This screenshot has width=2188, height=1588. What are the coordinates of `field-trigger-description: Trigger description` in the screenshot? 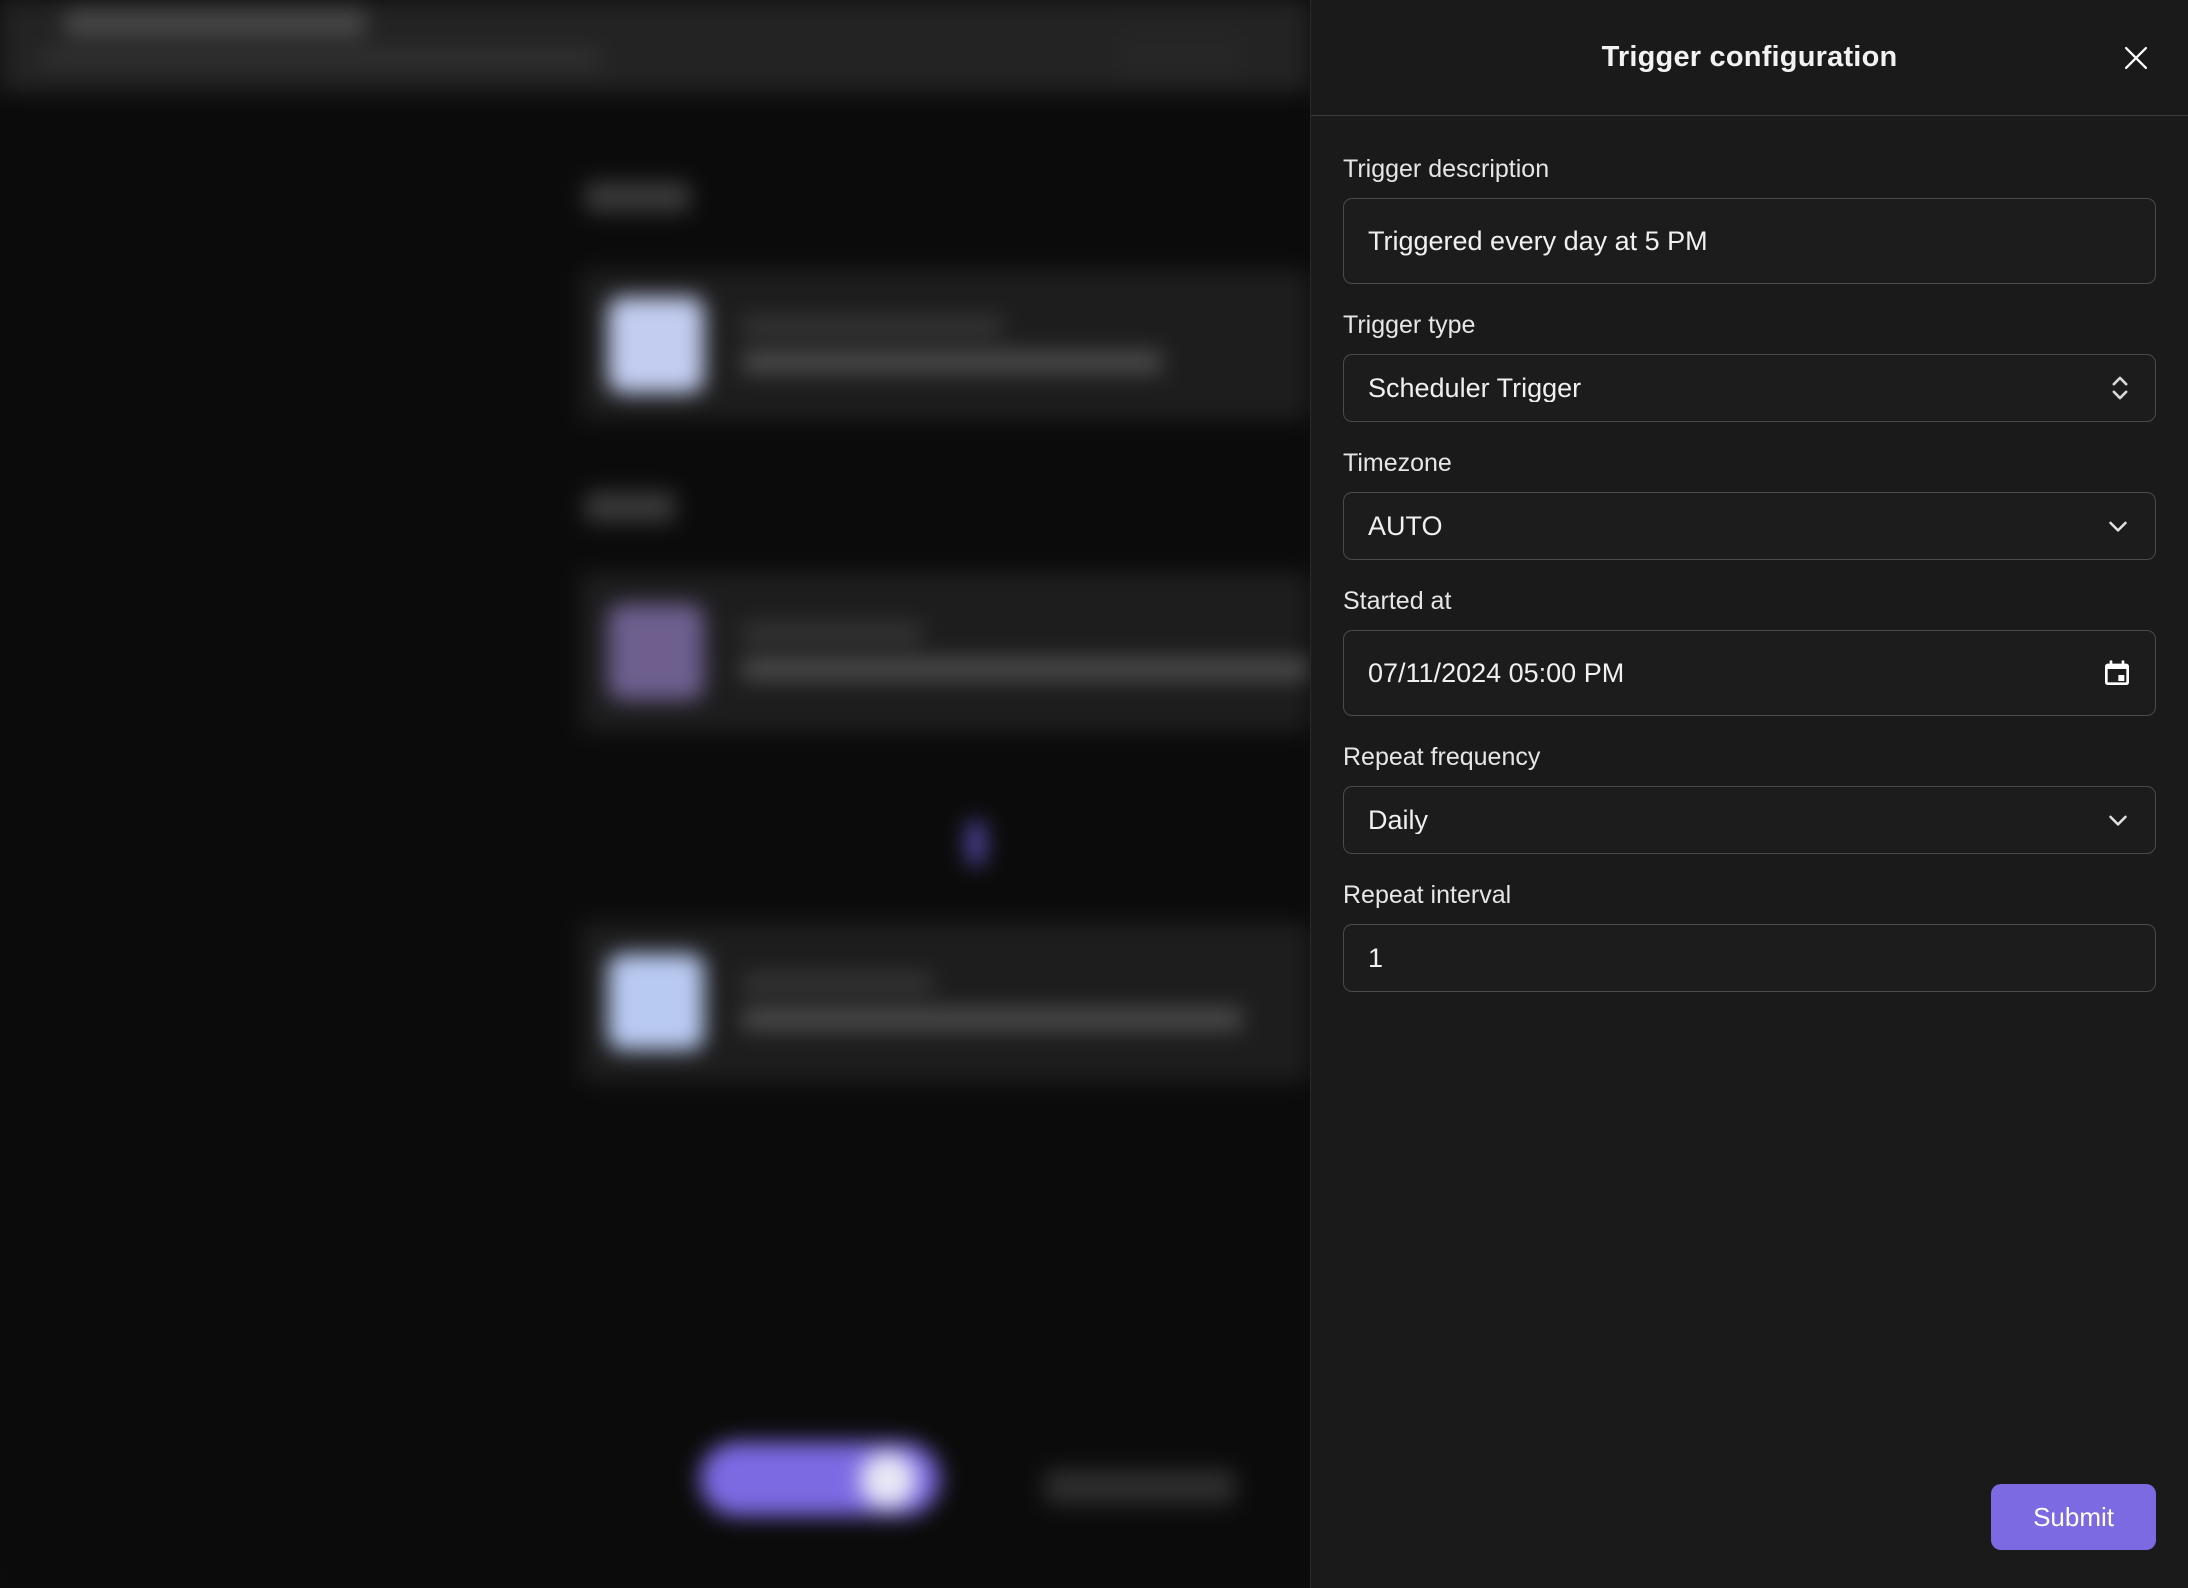 It's located at (1749, 219).